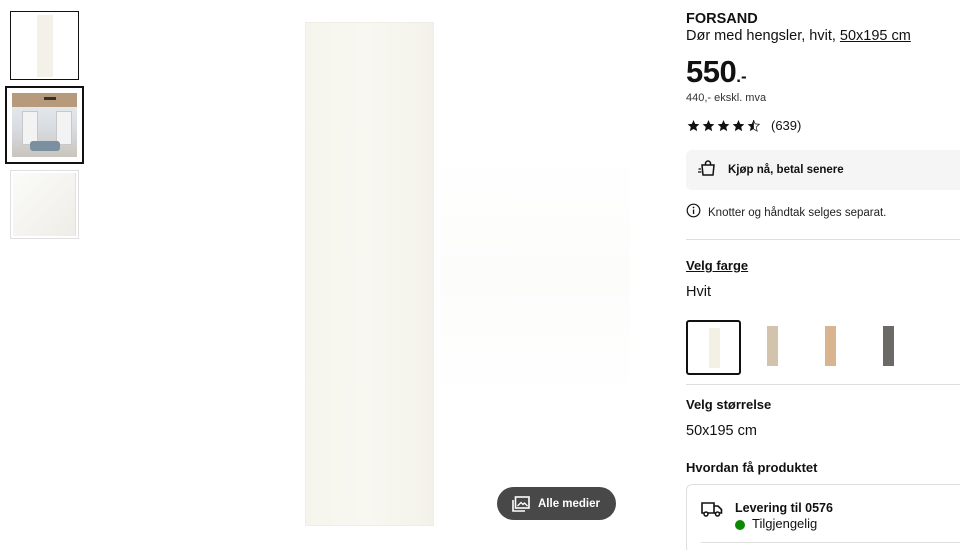 The height and width of the screenshot is (550, 960). What do you see at coordinates (569, 503) in the screenshot?
I see `all-media-label: Alle medier` at bounding box center [569, 503].